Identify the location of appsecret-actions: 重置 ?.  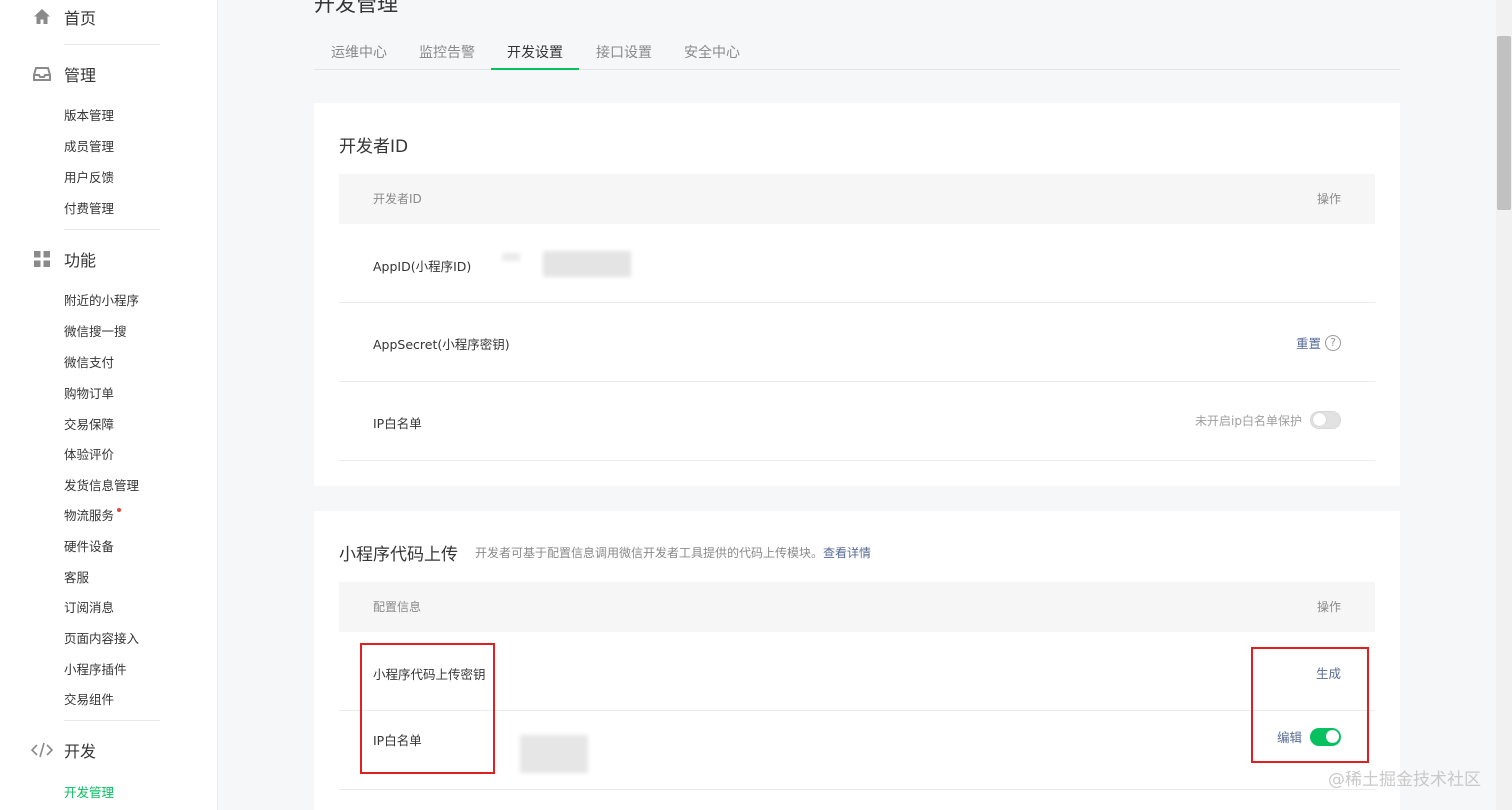
(1318, 342).